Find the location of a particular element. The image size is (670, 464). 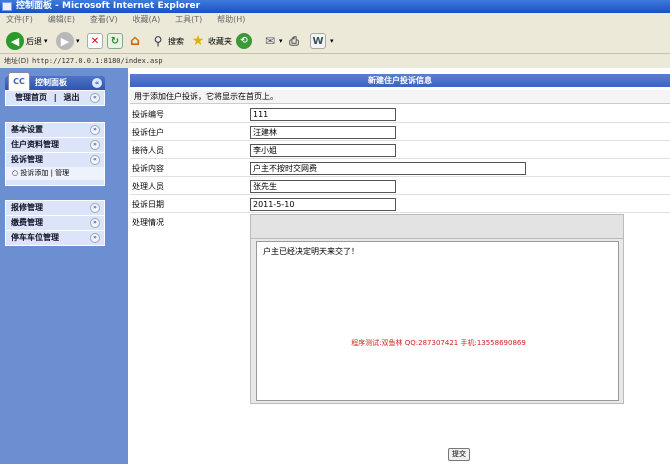

back-dropdown-icon: ▾ is located at coordinates (46, 41).